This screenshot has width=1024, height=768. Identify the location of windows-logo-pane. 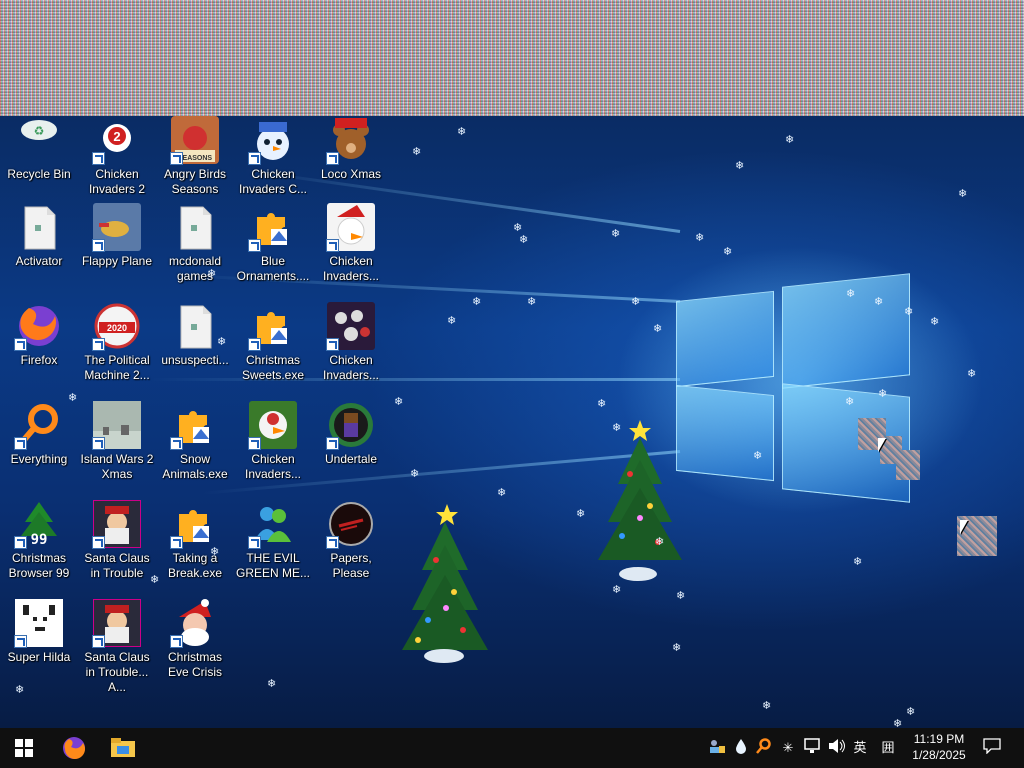
(725, 339).